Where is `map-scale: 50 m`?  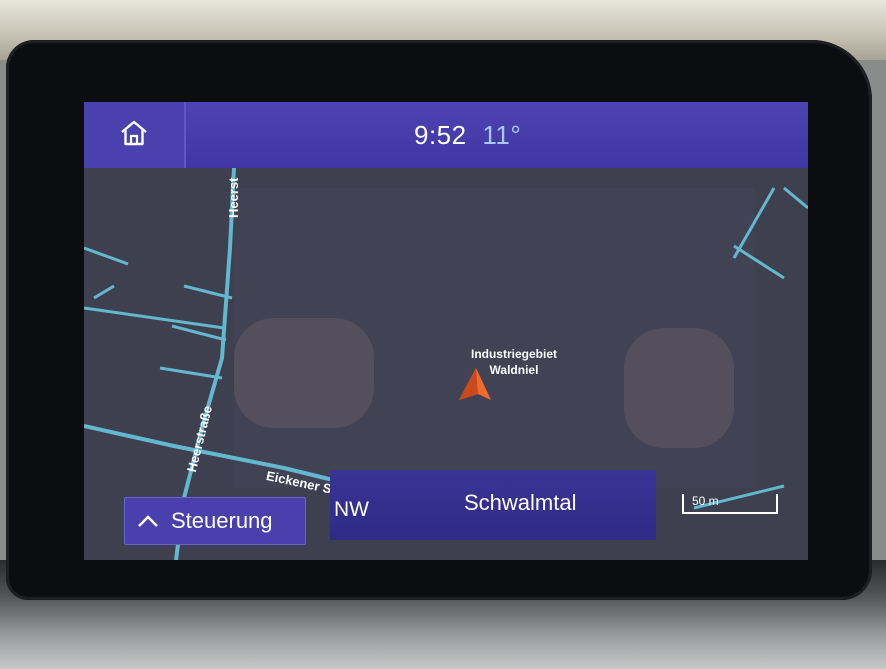
map-scale: 50 m is located at coordinates (730, 504).